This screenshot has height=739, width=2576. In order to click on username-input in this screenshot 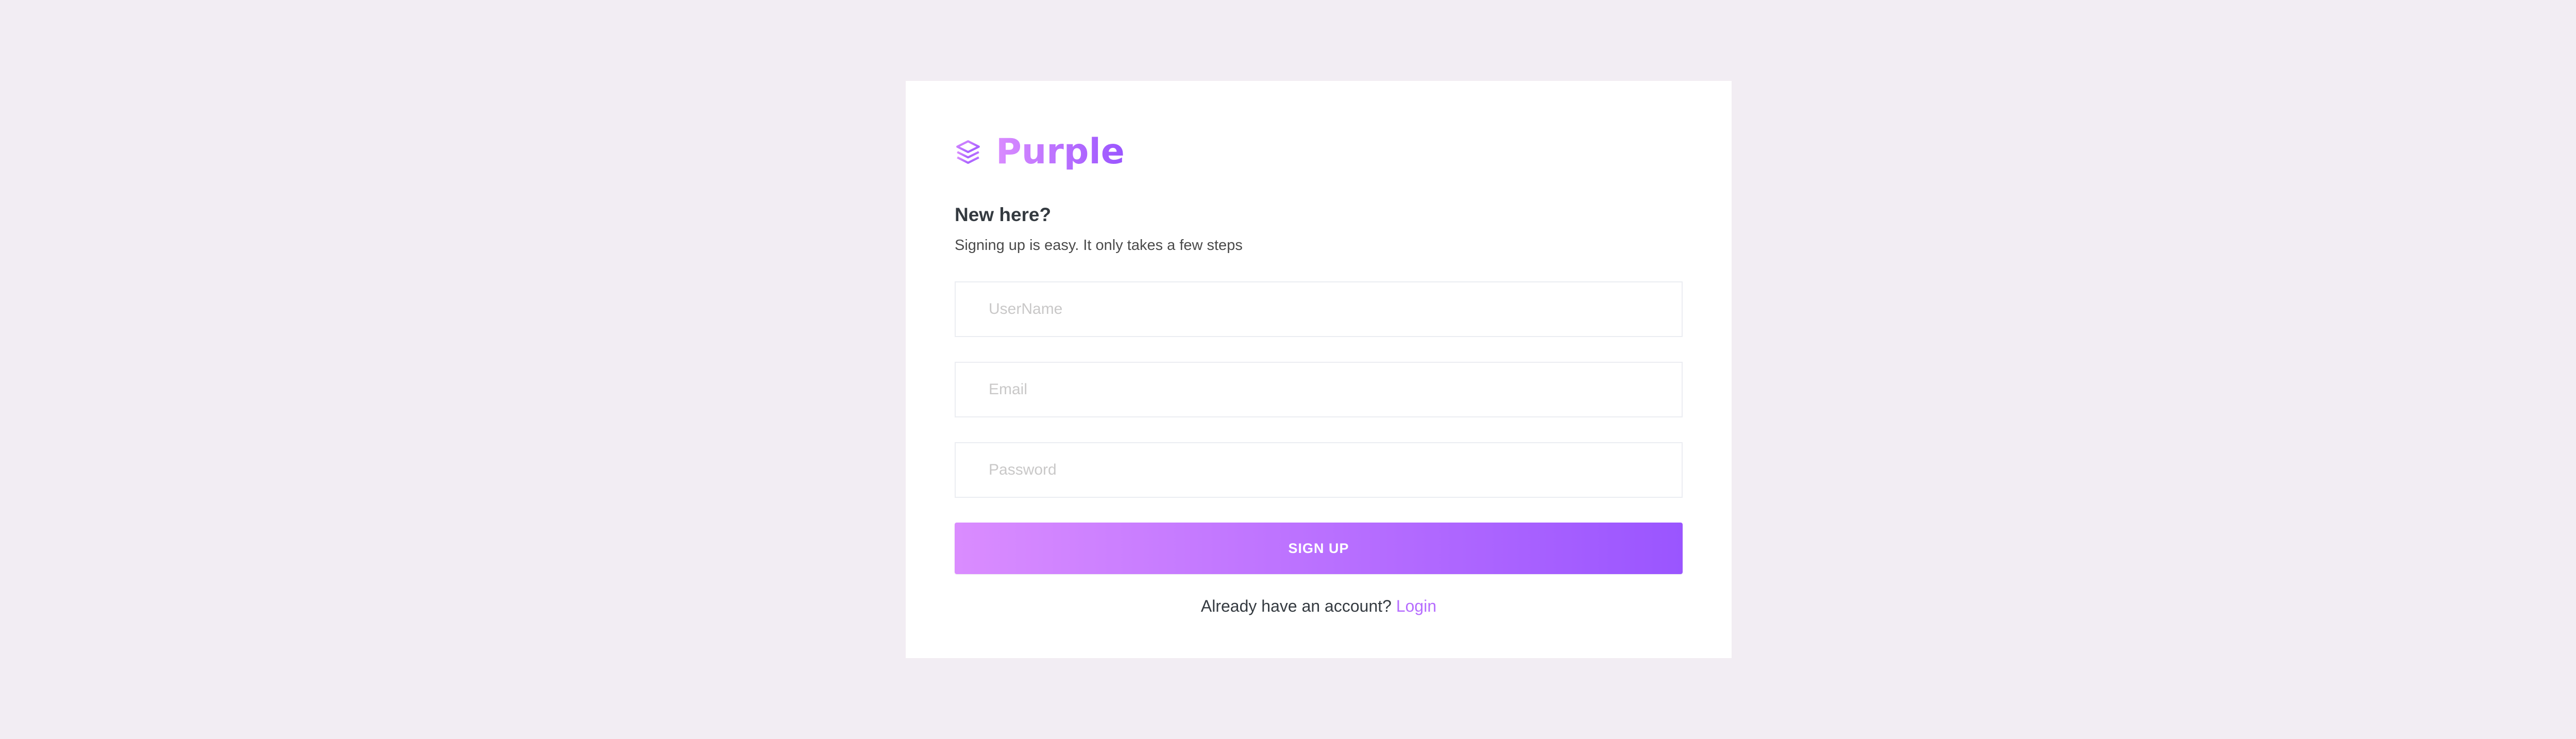, I will do `click(1335, 309)`.